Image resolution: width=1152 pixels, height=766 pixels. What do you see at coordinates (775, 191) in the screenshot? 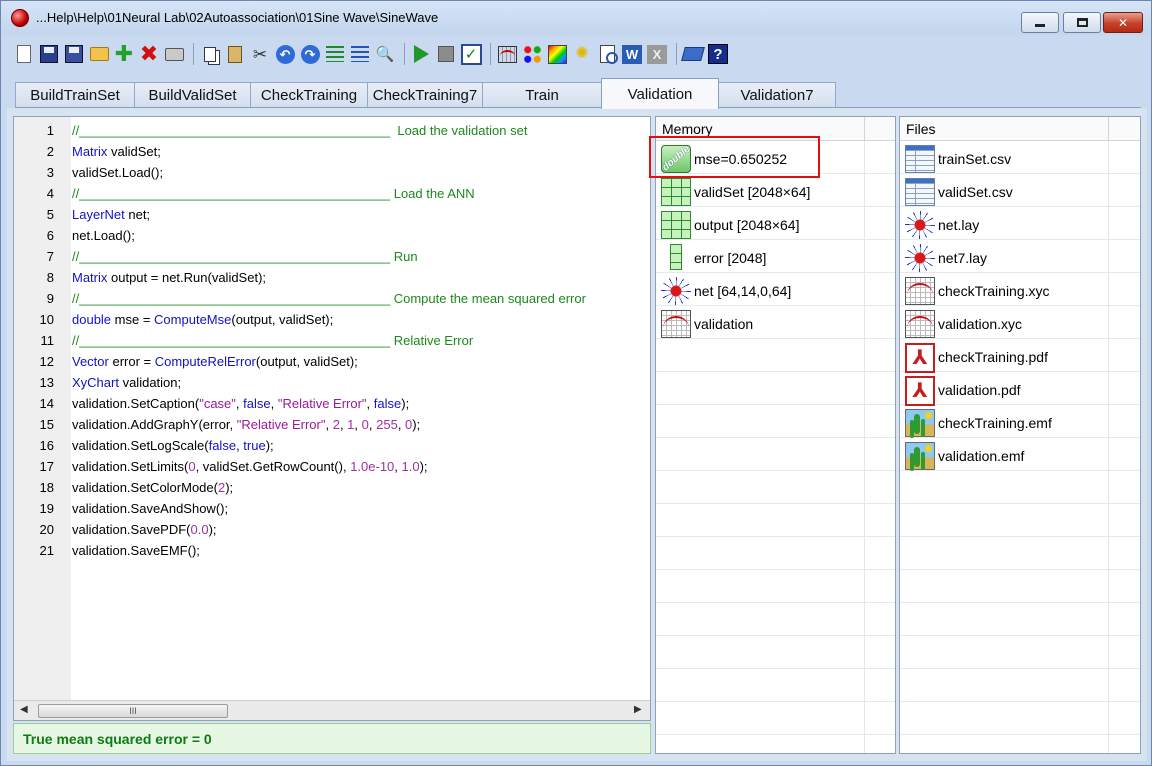
I see `memory-item: validSet [2048×64]` at bounding box center [775, 191].